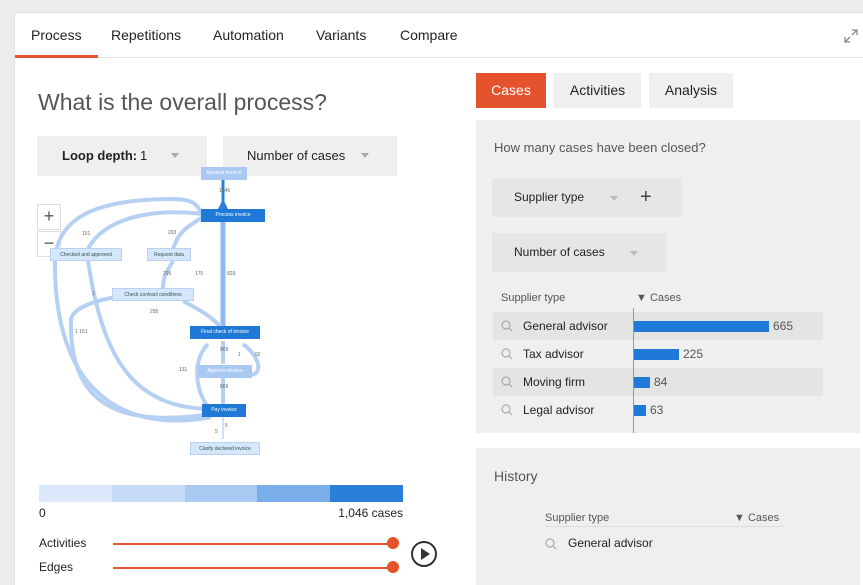  Describe the element at coordinates (63, 543) in the screenshot. I see `activities-label: Activities` at that location.